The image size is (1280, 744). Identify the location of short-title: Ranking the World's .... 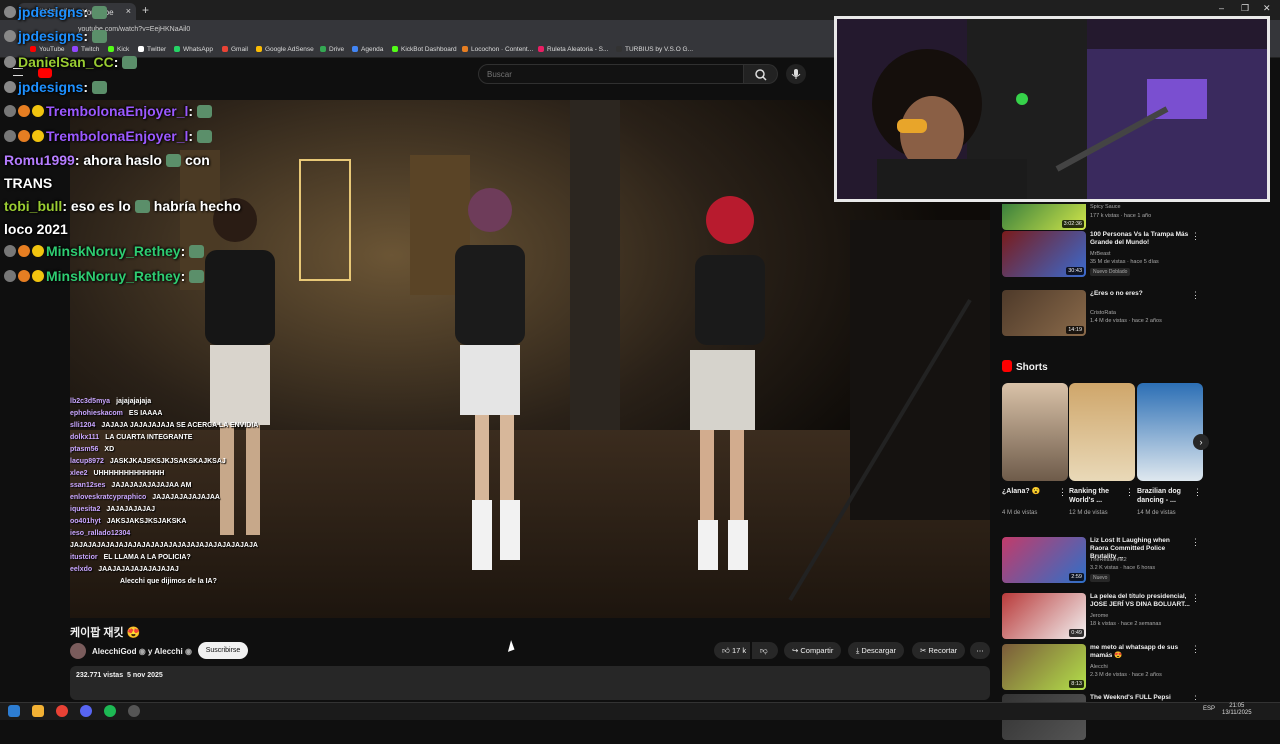
(1098, 496).